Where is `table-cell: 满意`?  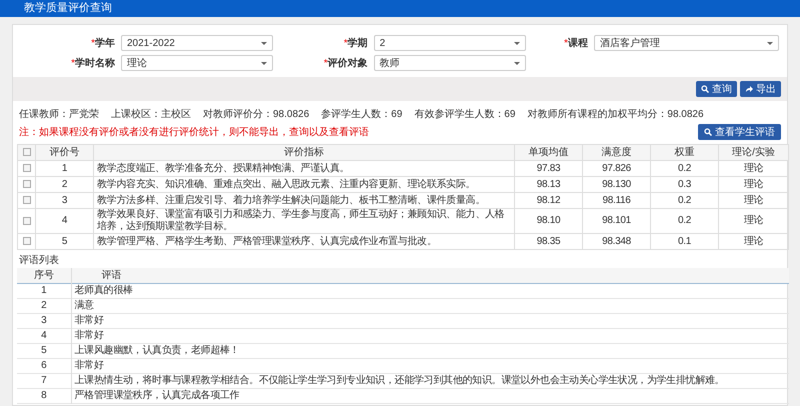
table-cell: 满意 is located at coordinates (430, 306).